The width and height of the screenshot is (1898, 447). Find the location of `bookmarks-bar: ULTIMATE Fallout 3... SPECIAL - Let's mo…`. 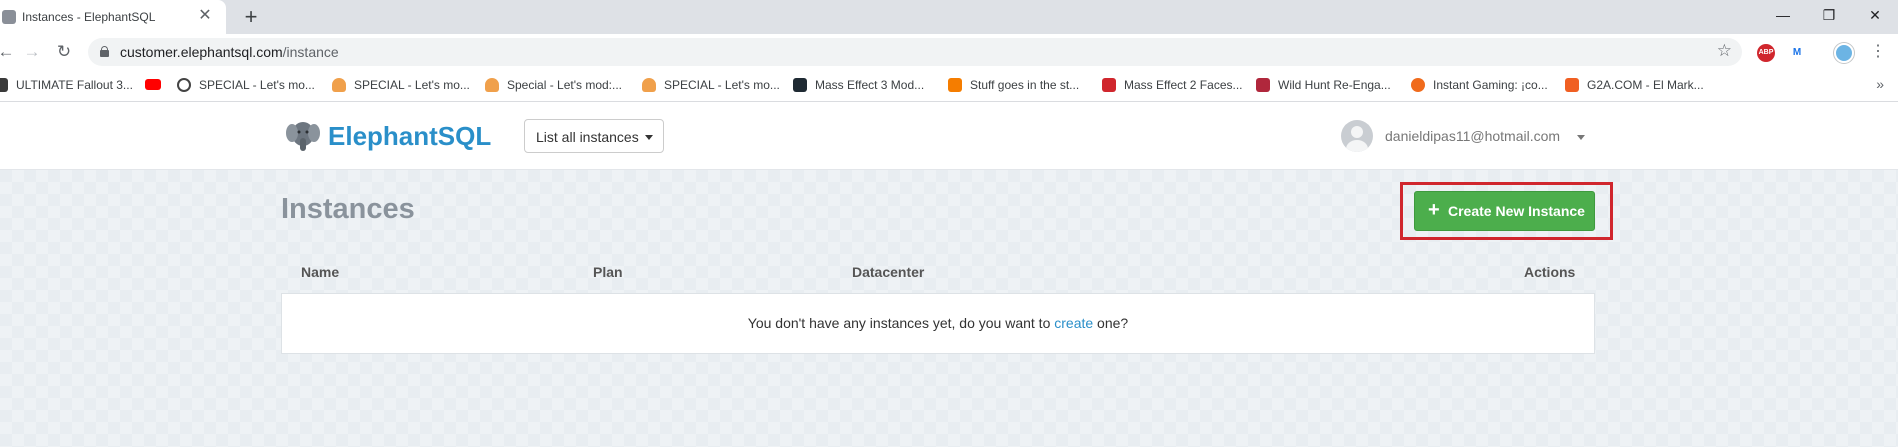

bookmarks-bar: ULTIMATE Fallout 3... SPECIAL - Let's mo… is located at coordinates (949, 86).